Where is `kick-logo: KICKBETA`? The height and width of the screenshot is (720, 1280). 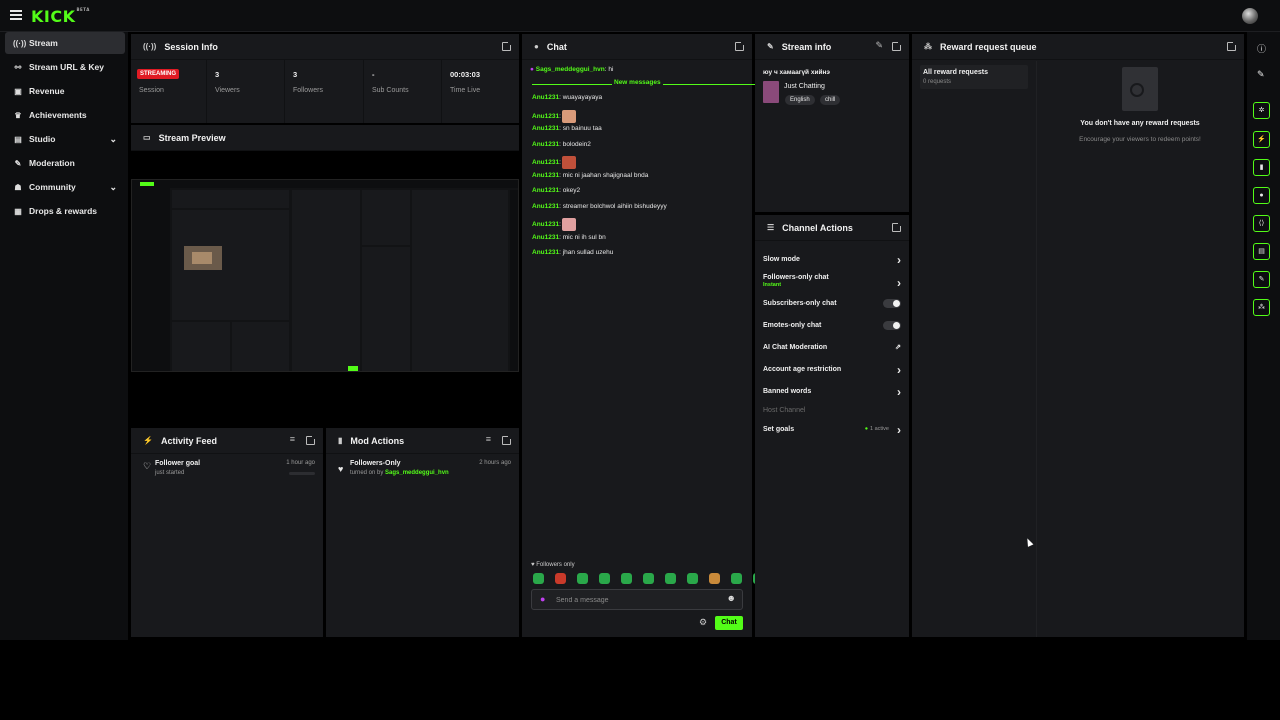 kick-logo: KICKBETA is located at coordinates (60, 16).